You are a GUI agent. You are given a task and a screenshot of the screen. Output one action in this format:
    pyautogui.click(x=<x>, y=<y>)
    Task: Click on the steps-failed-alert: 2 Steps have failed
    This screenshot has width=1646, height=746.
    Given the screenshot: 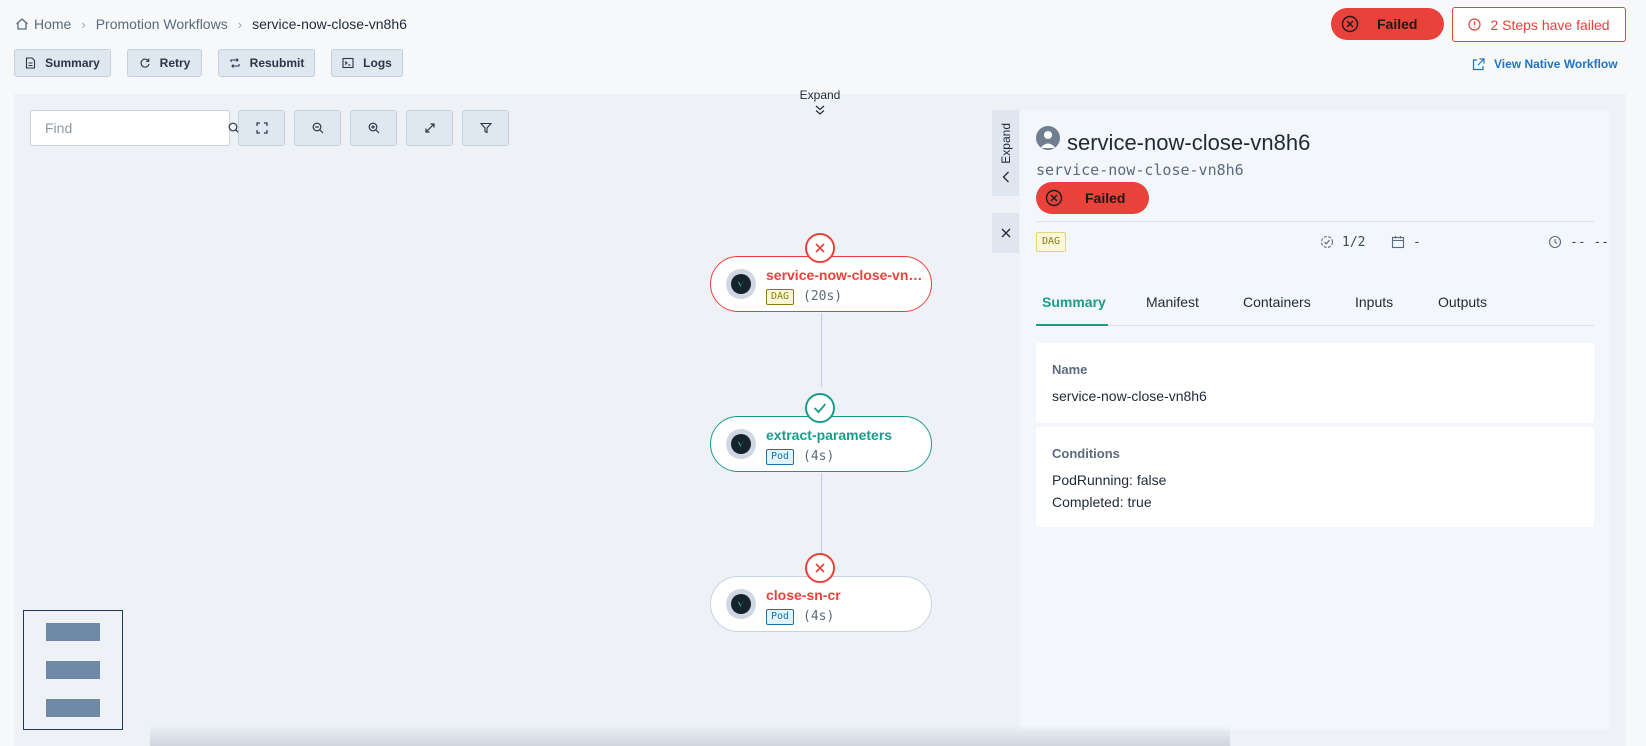 What is the action you would take?
    pyautogui.click(x=1539, y=24)
    